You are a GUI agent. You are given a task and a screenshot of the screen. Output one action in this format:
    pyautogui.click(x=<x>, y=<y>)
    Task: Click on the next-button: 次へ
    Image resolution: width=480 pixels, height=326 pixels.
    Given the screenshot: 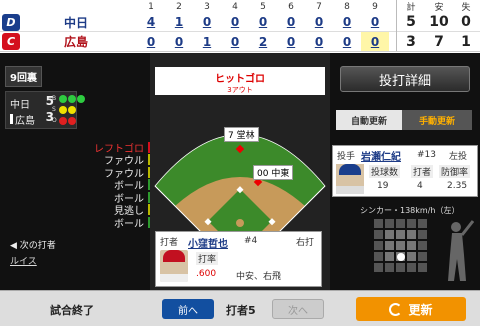 What is the action you would take?
    pyautogui.click(x=298, y=309)
    